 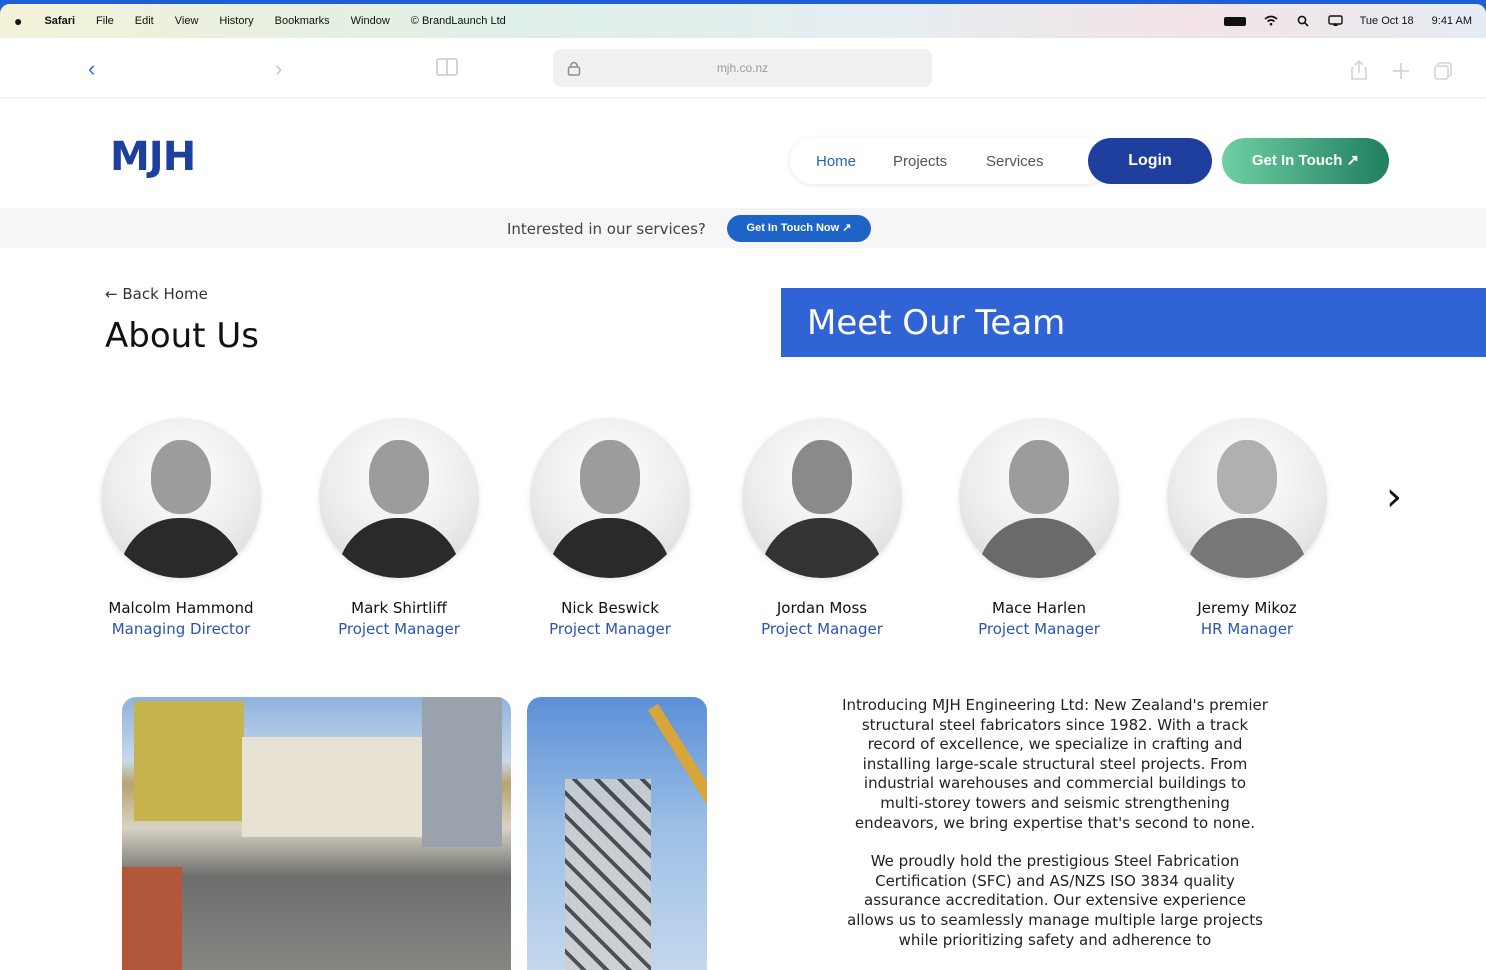 What do you see at coordinates (1359, 72) in the screenshot?
I see `share-icon` at bounding box center [1359, 72].